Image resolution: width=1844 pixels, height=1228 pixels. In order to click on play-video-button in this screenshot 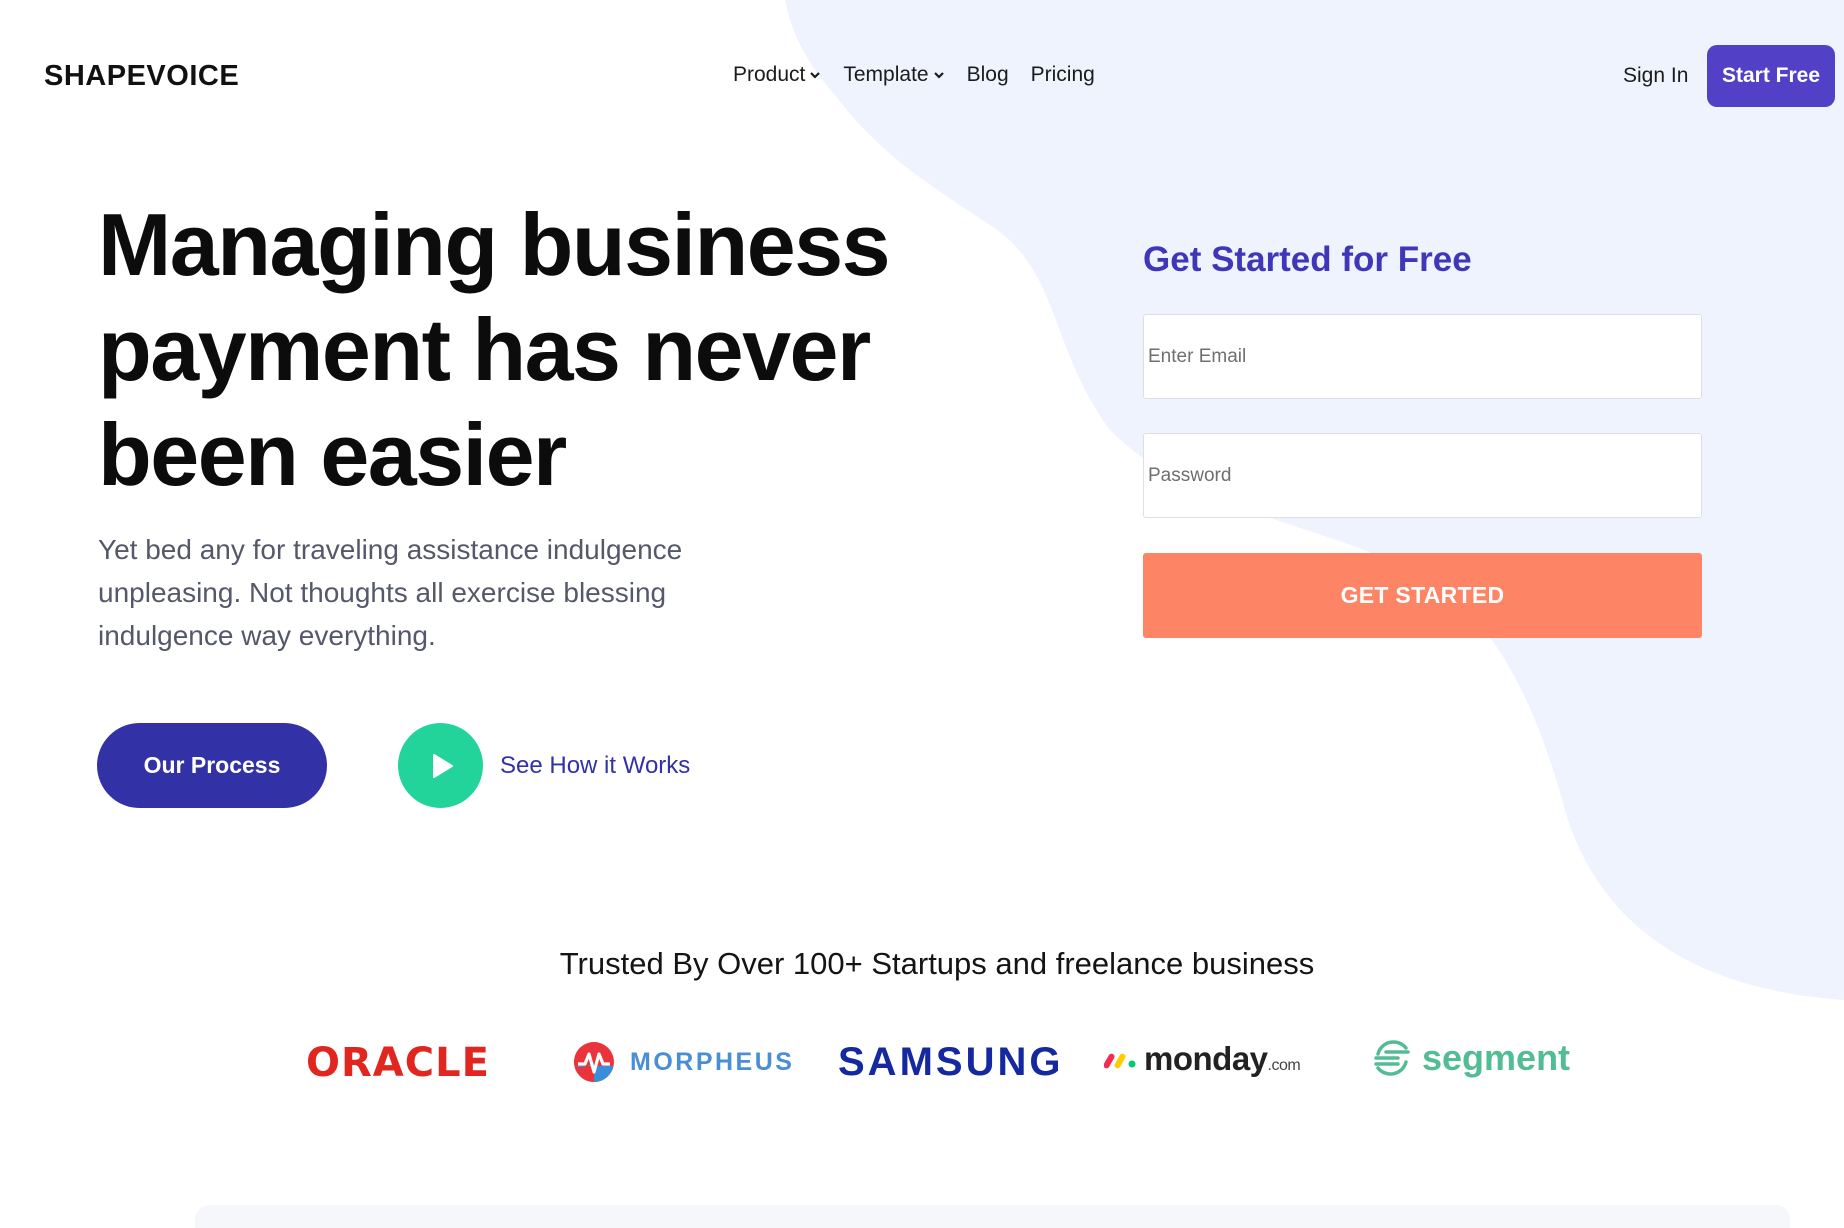, I will do `click(440, 765)`.